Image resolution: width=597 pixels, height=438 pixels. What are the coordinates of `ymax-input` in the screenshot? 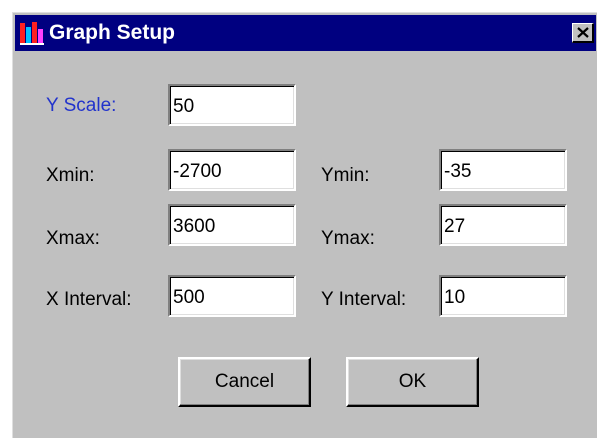 It's located at (503, 225).